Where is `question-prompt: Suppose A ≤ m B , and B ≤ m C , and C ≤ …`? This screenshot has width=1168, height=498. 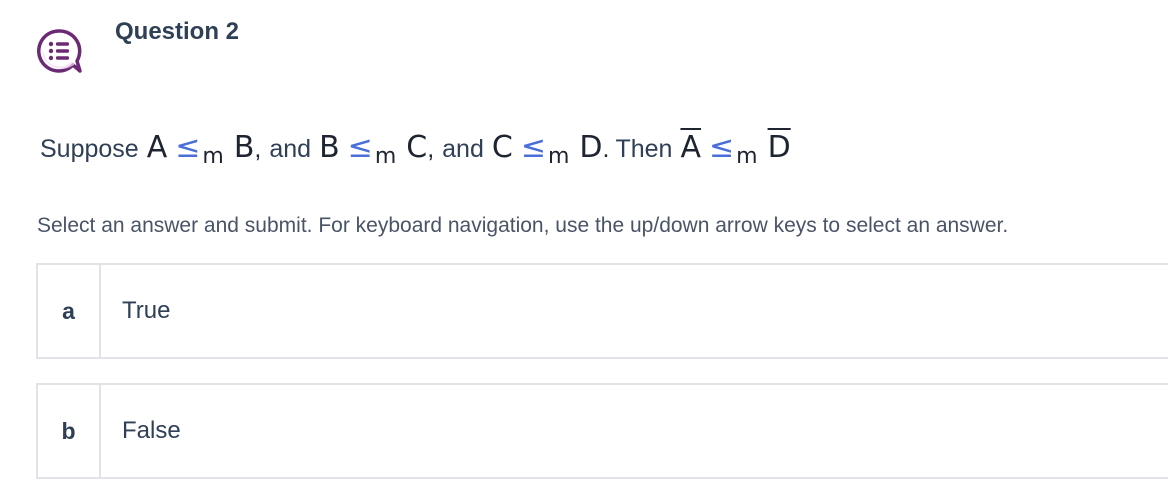 question-prompt: Suppose A ≤ m B , and B ≤ m C , and C ≤ … is located at coordinates (415, 156).